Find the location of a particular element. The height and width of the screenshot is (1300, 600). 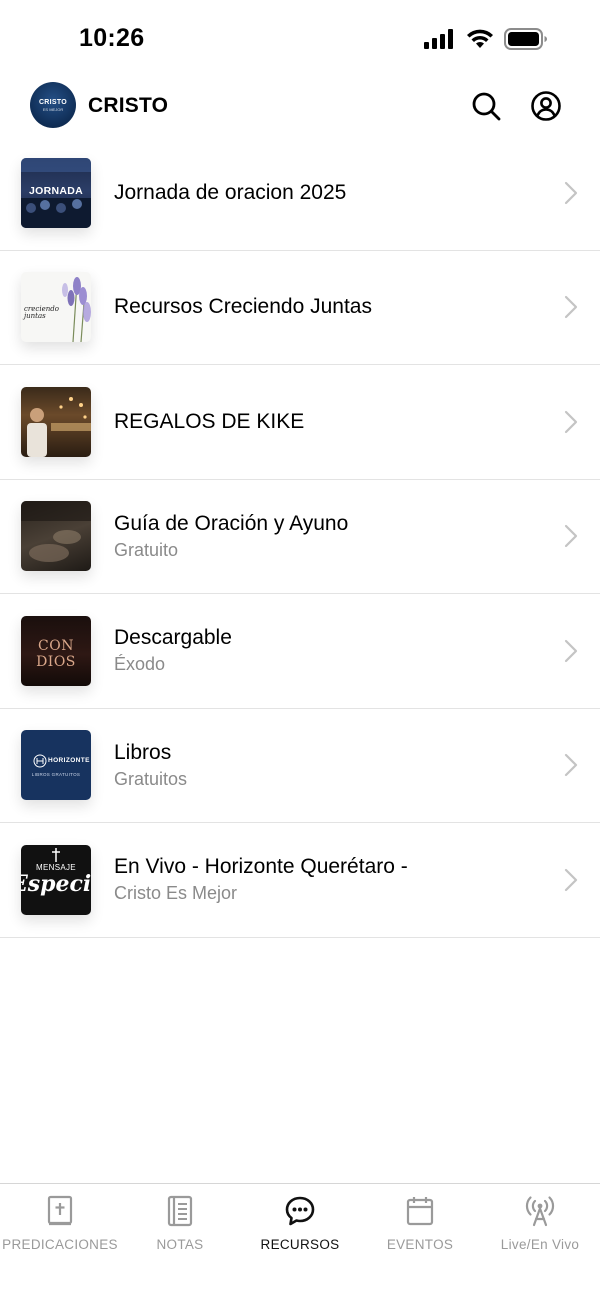

speaker-image is located at coordinates (59, 426).